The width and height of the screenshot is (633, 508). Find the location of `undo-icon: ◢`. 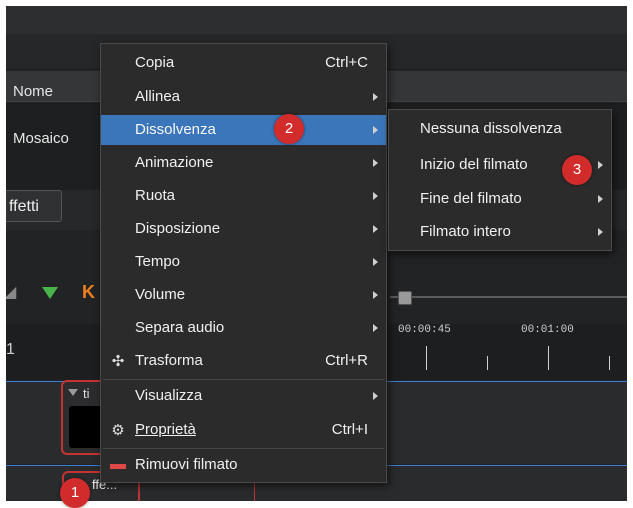

undo-icon: ◢ is located at coordinates (11, 292).